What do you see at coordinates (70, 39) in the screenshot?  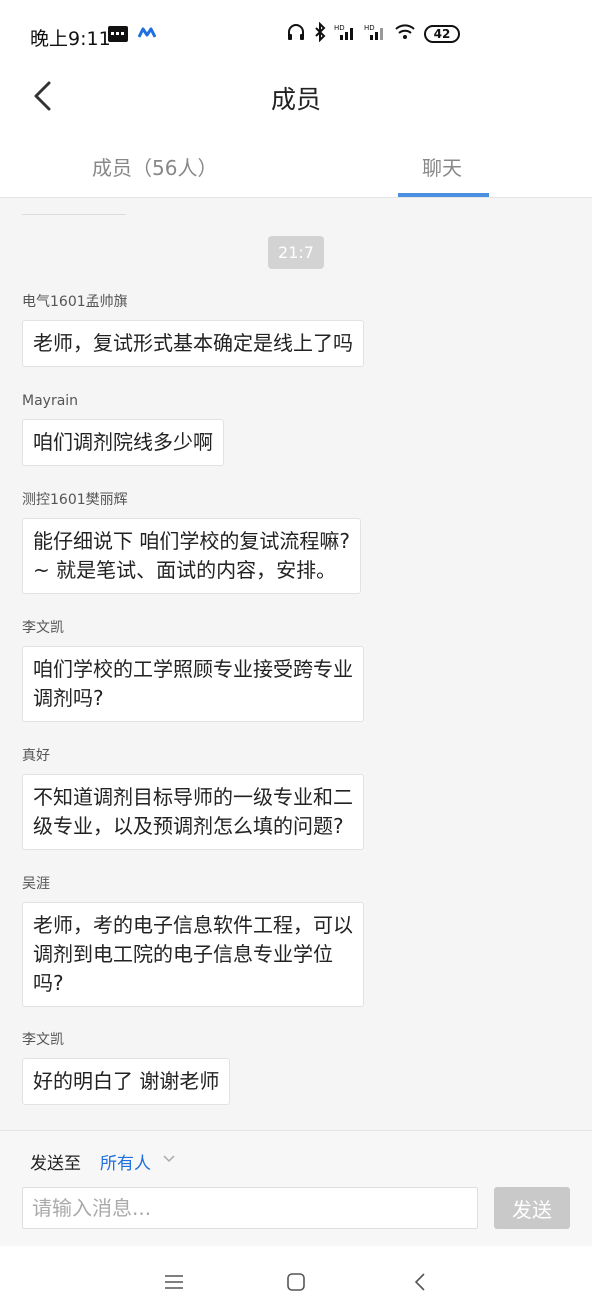 I see `status-time: 晚上9:11` at bounding box center [70, 39].